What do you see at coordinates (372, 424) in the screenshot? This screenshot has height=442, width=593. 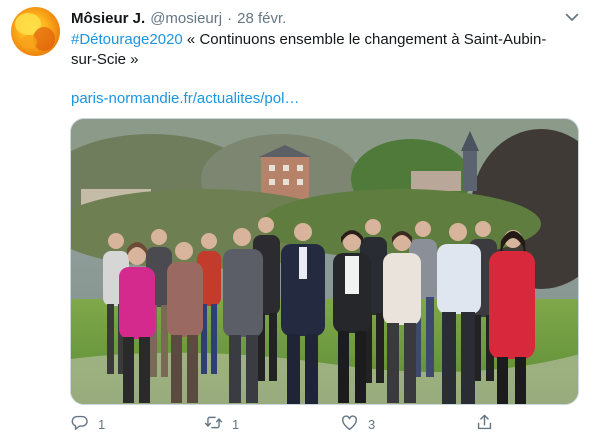 I see `like-count: 3` at bounding box center [372, 424].